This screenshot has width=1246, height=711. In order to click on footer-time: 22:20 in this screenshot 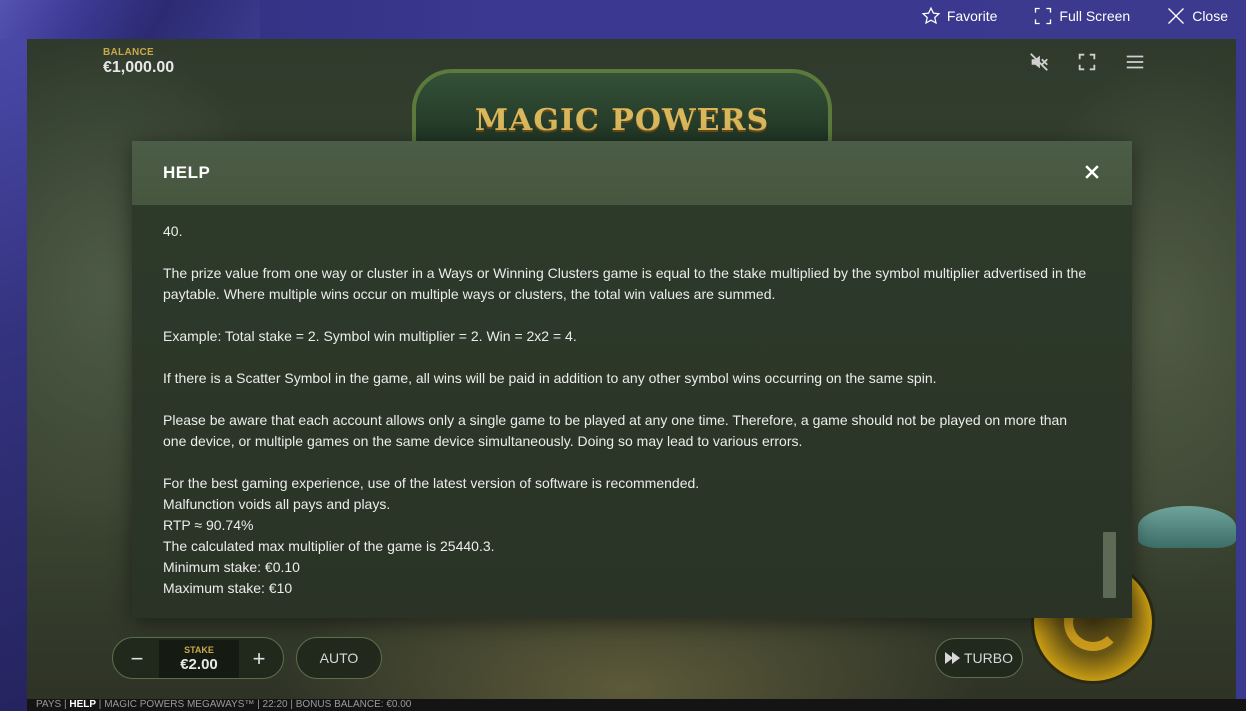, I will do `click(275, 704)`.